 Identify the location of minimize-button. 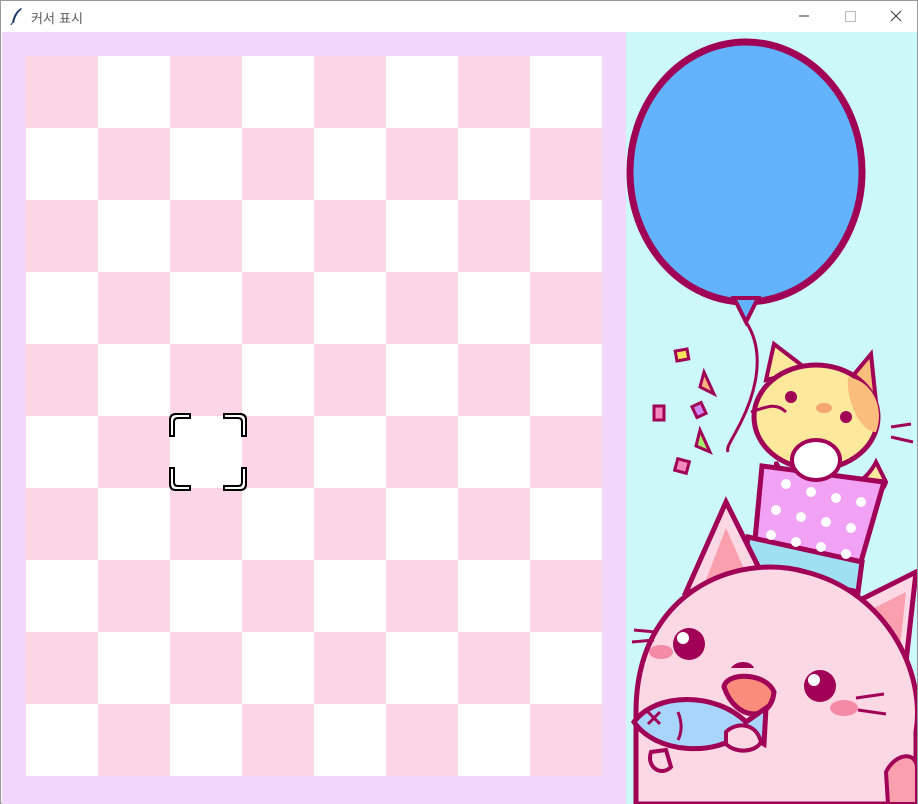
(804, 16).